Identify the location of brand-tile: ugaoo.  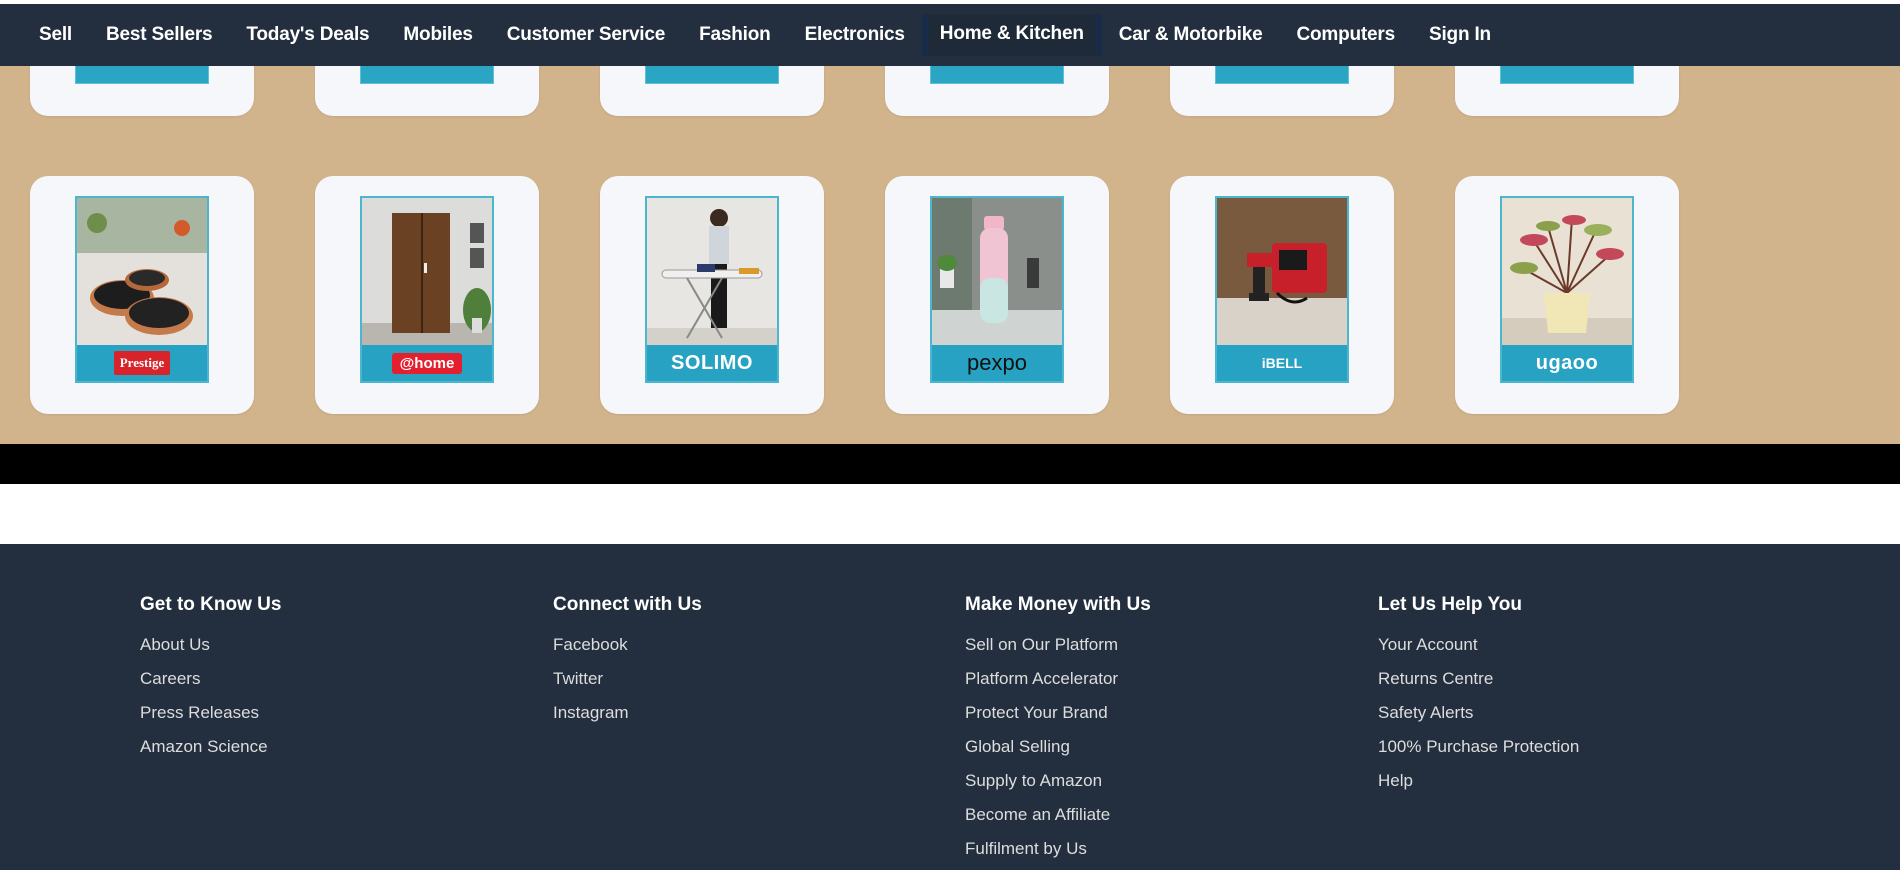
(1567, 289).